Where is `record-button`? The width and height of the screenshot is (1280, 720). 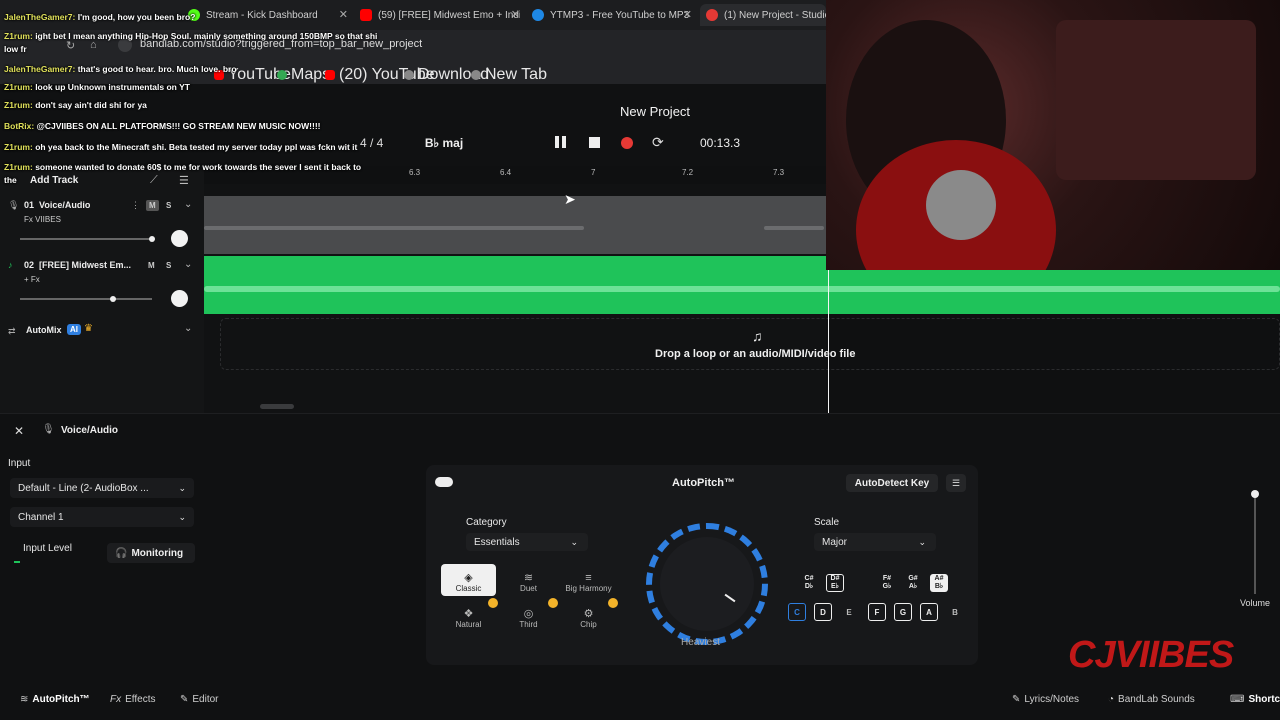
record-button is located at coordinates (627, 143).